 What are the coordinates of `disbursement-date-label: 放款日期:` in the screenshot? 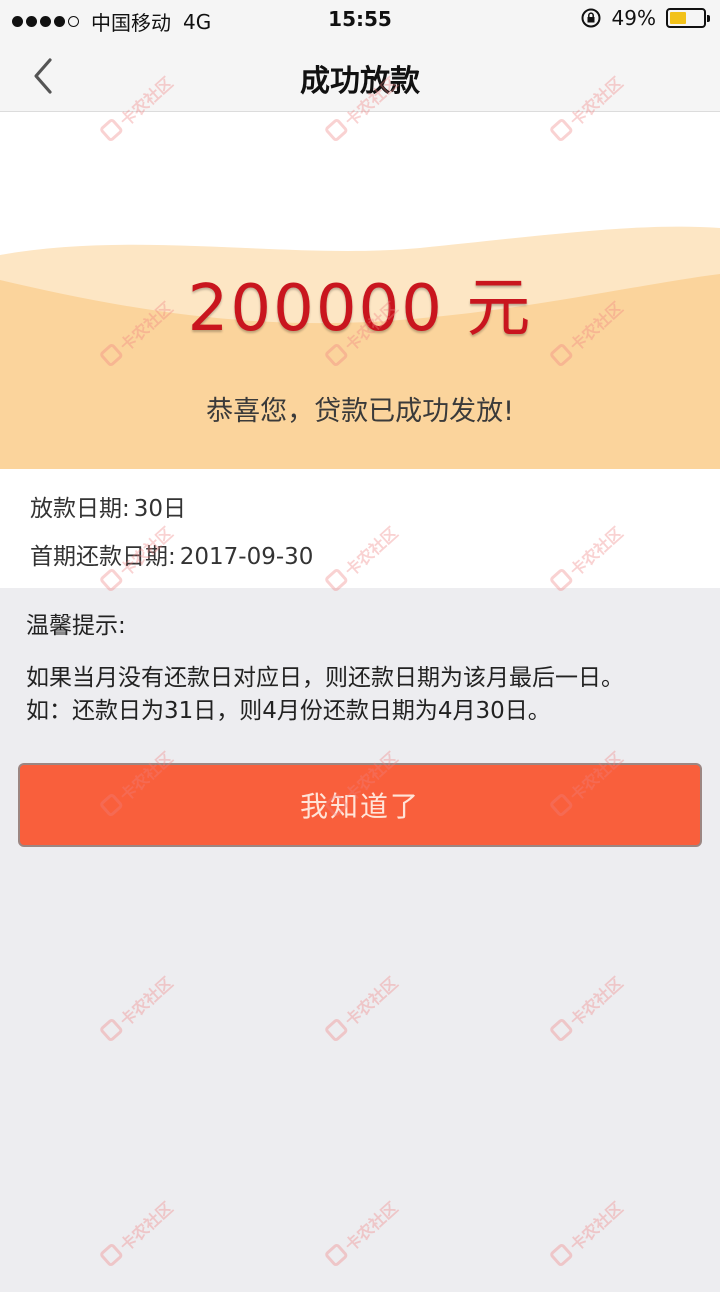 It's located at (80, 509).